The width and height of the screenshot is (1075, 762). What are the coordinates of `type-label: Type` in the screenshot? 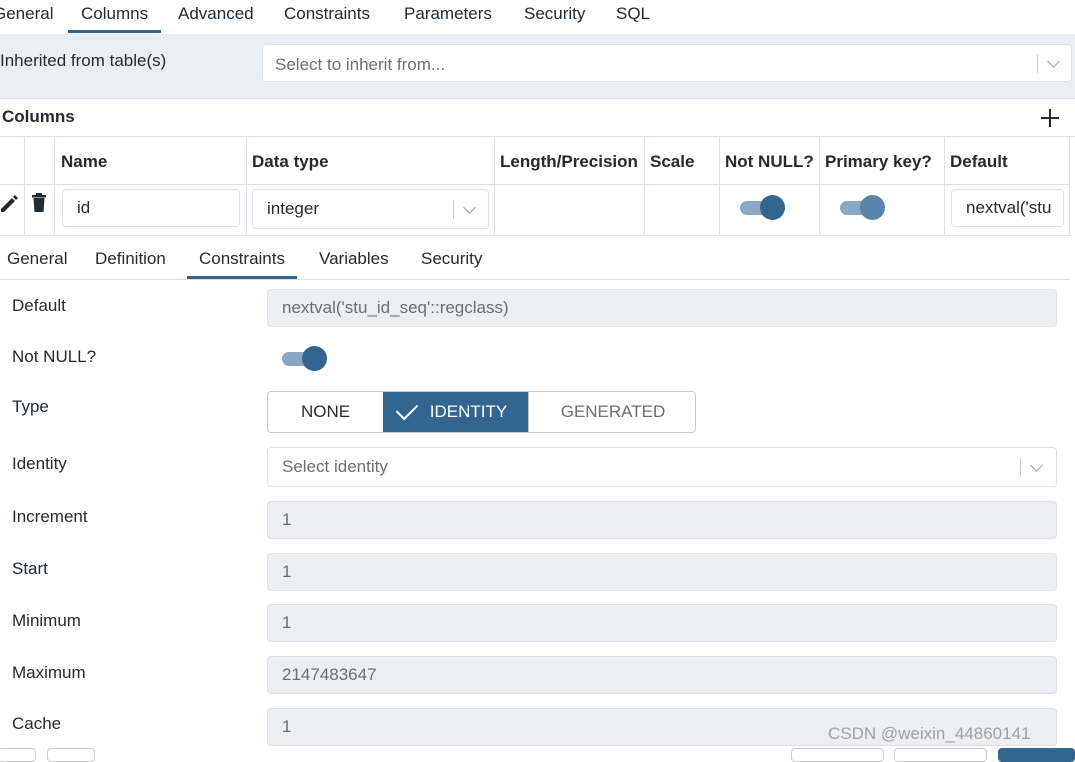 It's located at (30, 406).